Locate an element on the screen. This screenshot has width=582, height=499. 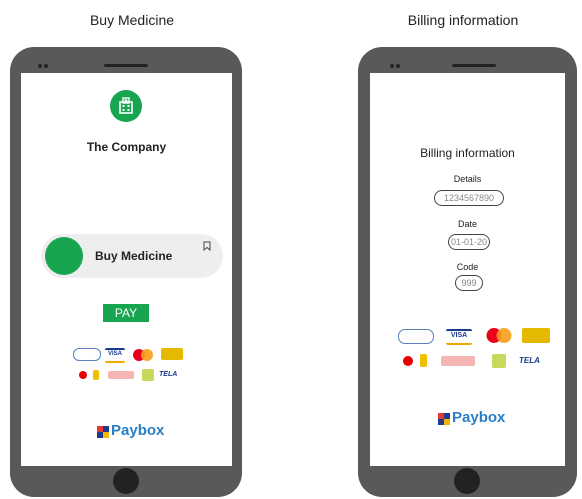
billing-title: Billing information is located at coordinates (467, 153).